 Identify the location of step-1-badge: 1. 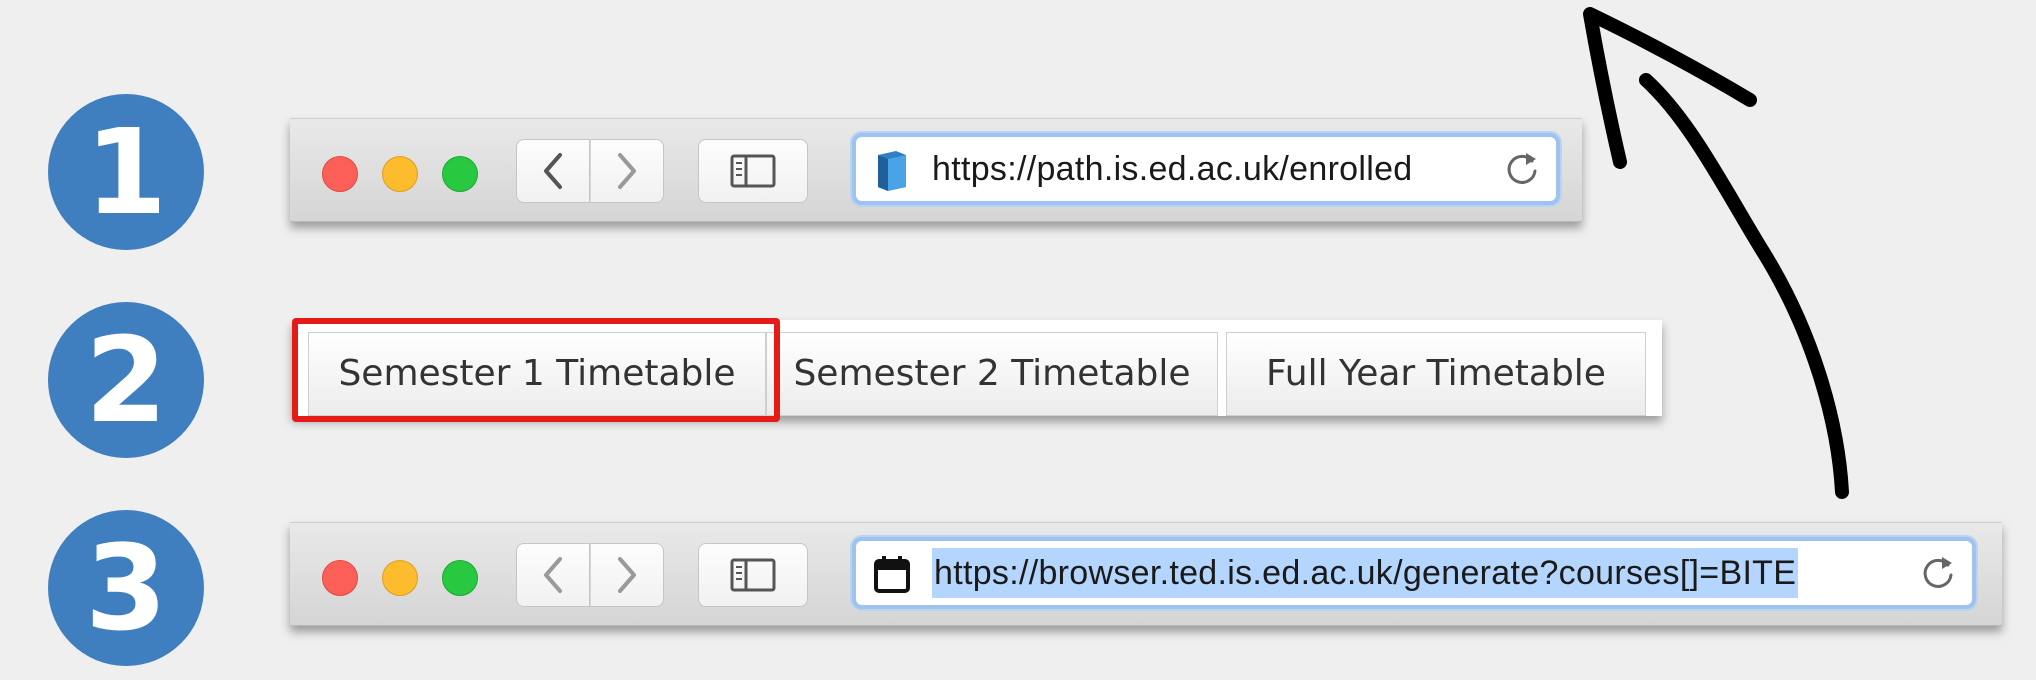
(126, 172).